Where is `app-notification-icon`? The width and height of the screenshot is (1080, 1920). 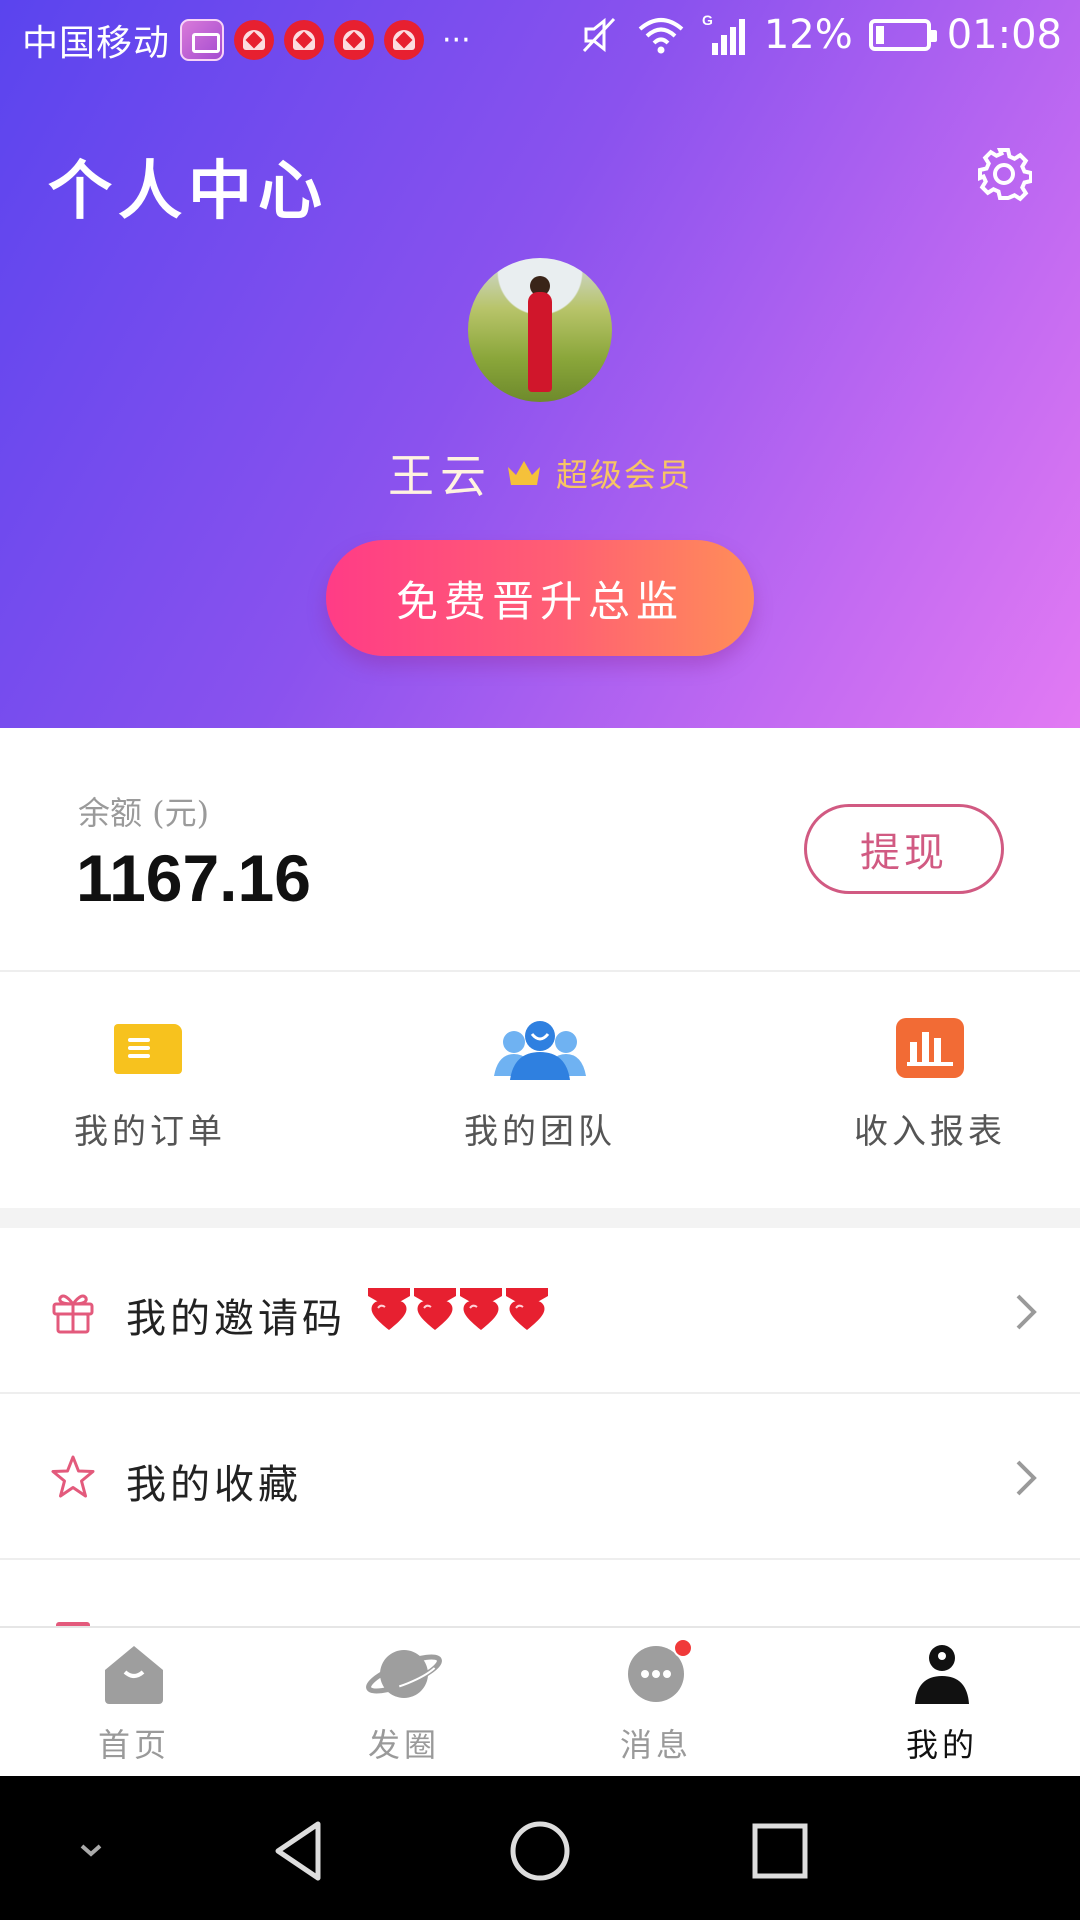
app-notification-icon is located at coordinates (202, 40).